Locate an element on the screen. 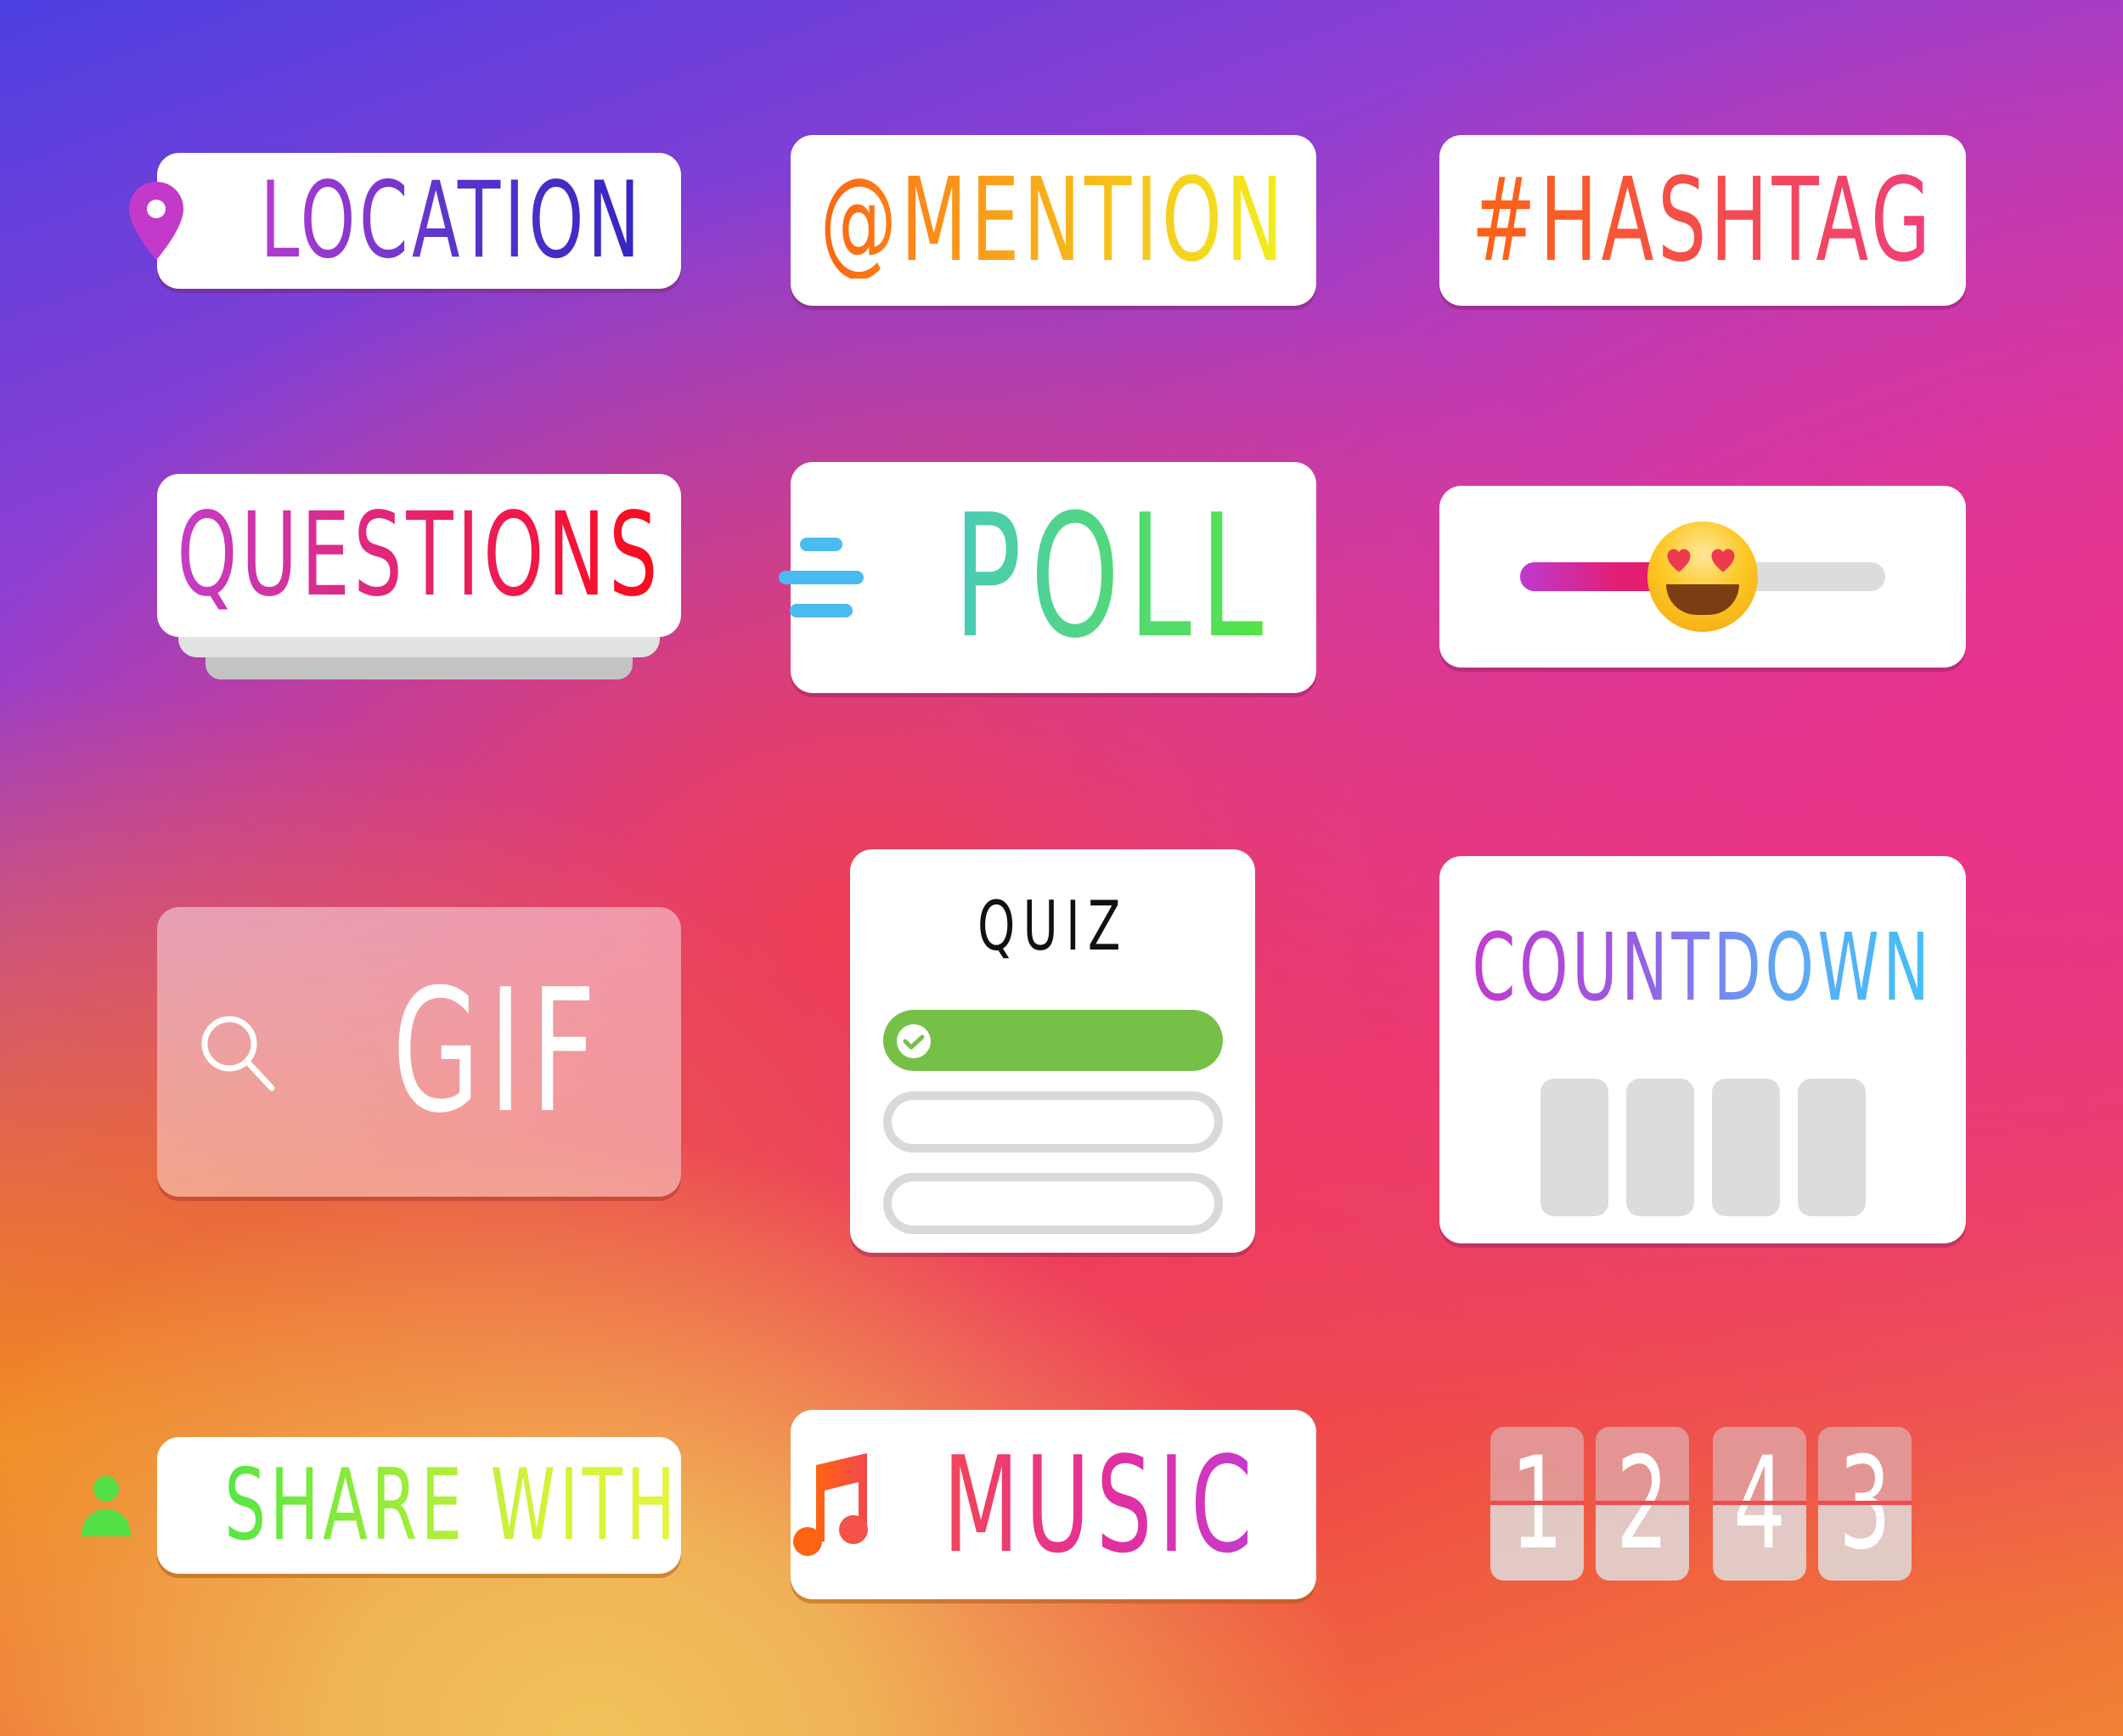 This screenshot has width=2123, height=1736. location-sticker: LOCATION is located at coordinates (405, 221).